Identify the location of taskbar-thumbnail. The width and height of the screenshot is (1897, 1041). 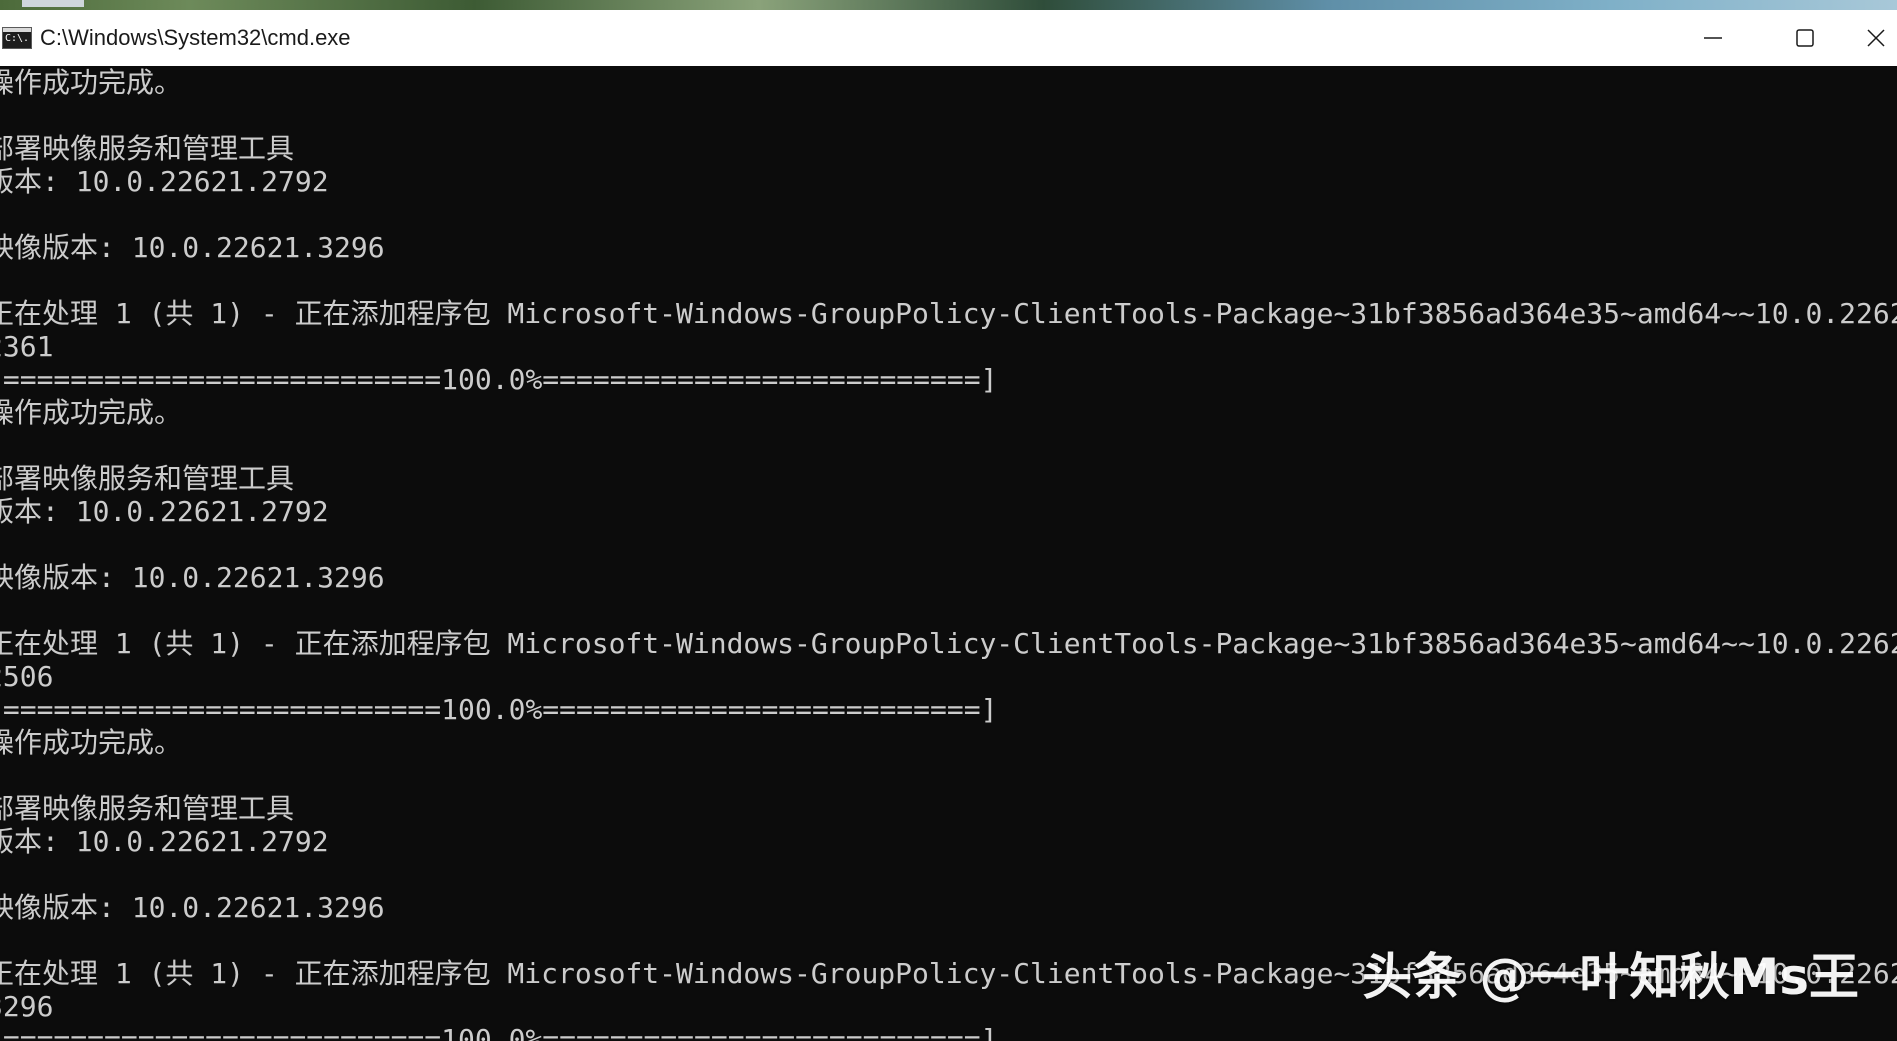
(53, 3).